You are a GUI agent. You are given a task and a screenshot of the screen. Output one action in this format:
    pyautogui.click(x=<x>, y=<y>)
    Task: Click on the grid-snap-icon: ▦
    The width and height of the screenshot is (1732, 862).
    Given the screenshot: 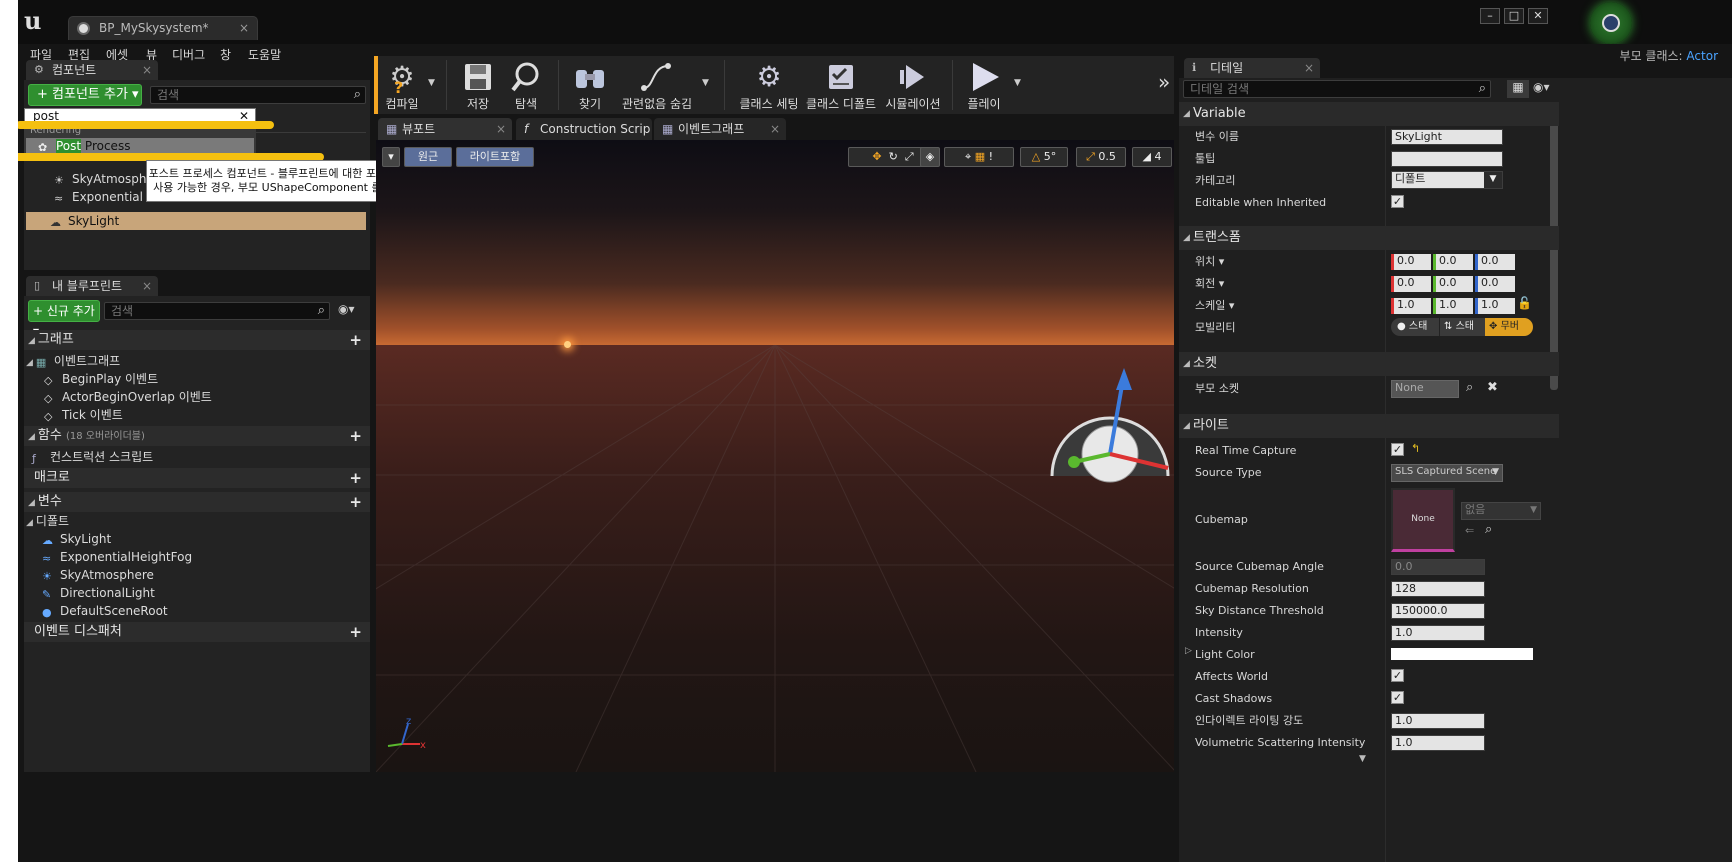 What is the action you would take?
    pyautogui.click(x=980, y=156)
    